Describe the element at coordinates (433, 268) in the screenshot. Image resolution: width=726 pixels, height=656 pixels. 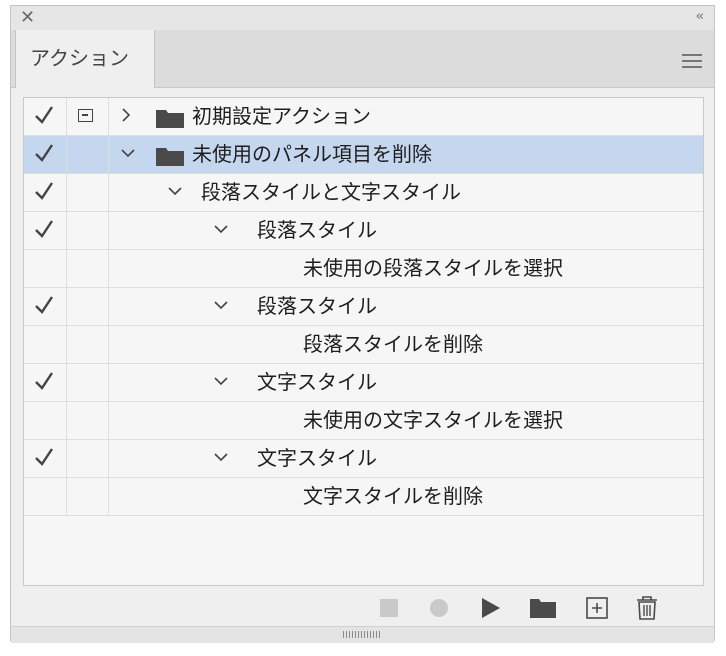
I see `command-detail-label: 未使用の段落スタイルを選択` at that location.